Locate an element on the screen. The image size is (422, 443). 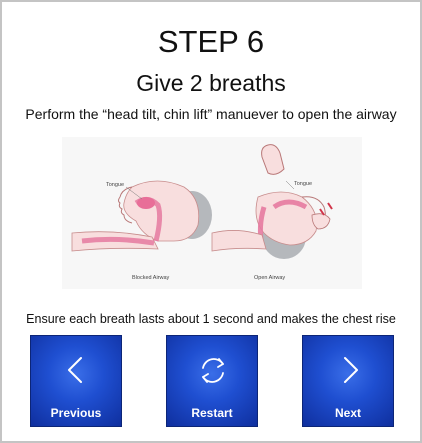
blocked-airway-caption: Blocked Airway is located at coordinates (151, 278).